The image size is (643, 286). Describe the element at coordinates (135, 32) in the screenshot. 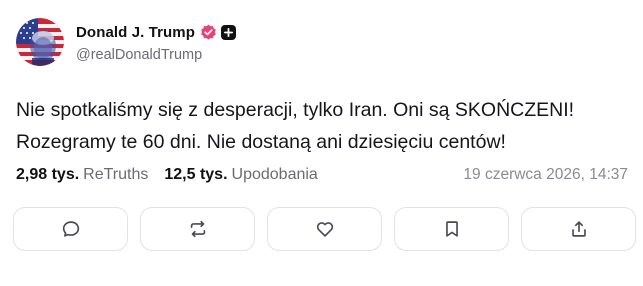

I see `display-name: Donald J. Trump` at that location.